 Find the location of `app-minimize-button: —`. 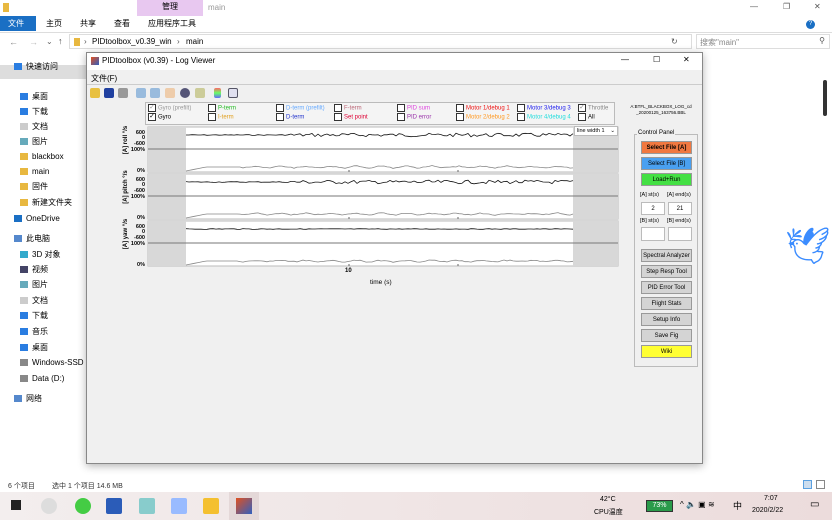

app-minimize-button: — is located at coordinates (625, 59).